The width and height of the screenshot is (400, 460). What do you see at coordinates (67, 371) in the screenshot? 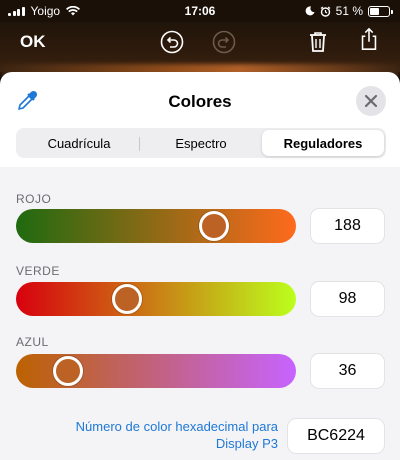
I see `blue-slider-knob` at bounding box center [67, 371].